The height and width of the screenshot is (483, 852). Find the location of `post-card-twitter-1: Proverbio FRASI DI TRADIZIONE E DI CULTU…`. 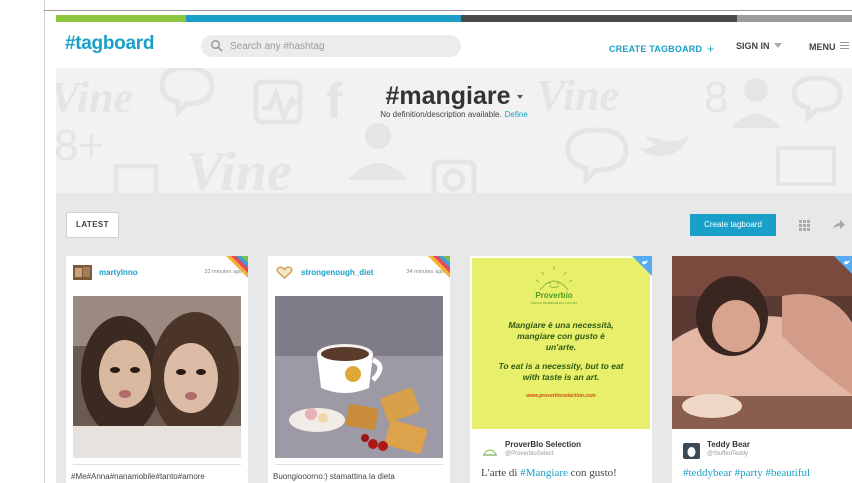

post-card-twitter-1: Proverbio FRASI DI TRADIZIONE E DI CULTU… is located at coordinates (561, 369).